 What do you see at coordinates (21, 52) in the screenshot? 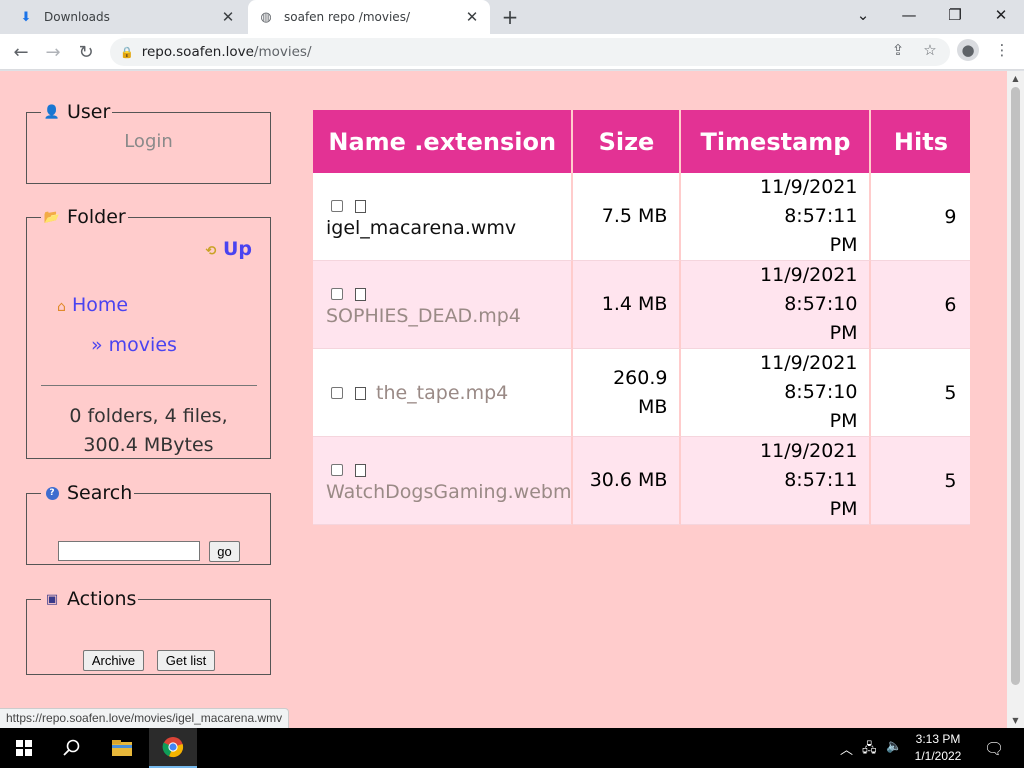
I see `back-button: ←` at bounding box center [21, 52].